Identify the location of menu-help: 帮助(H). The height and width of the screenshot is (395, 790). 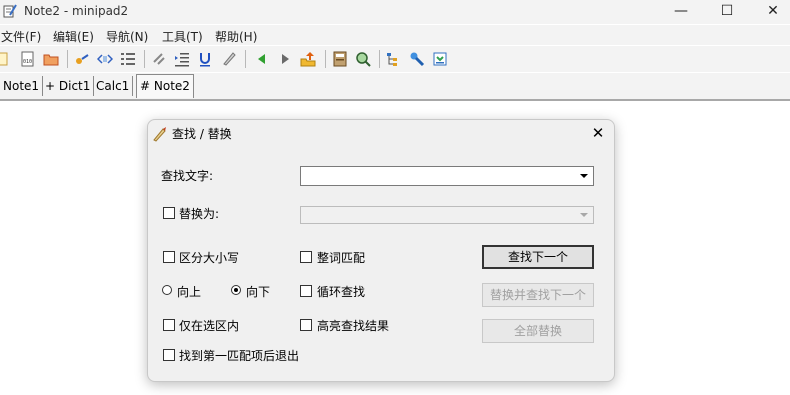
(236, 36).